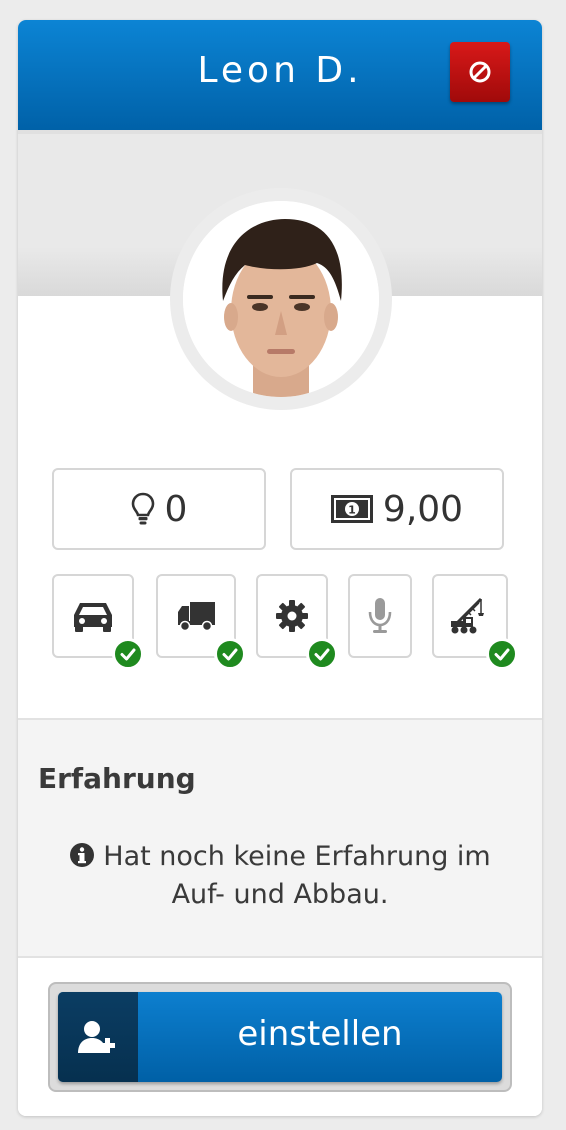  I want to click on remove-worker-button, so click(480, 72).